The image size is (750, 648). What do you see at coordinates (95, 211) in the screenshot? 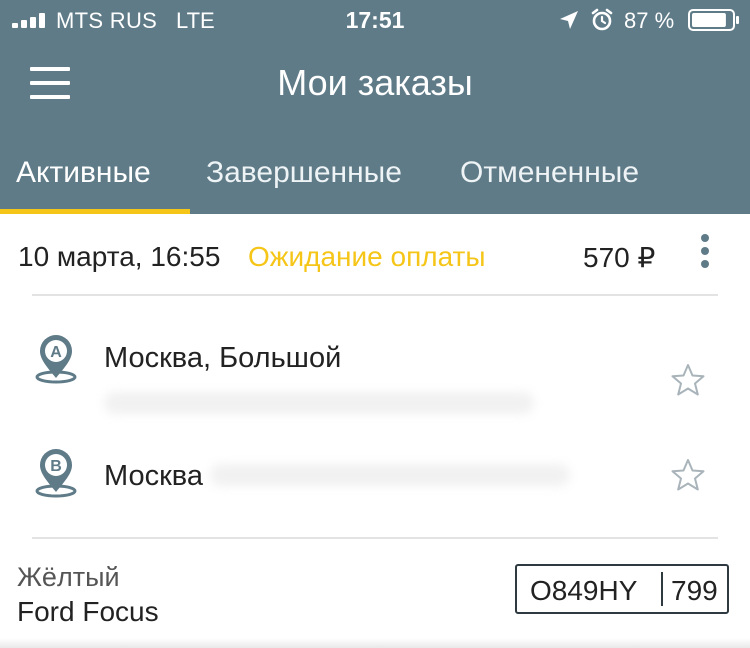
I see `active-tab-indicator` at bounding box center [95, 211].